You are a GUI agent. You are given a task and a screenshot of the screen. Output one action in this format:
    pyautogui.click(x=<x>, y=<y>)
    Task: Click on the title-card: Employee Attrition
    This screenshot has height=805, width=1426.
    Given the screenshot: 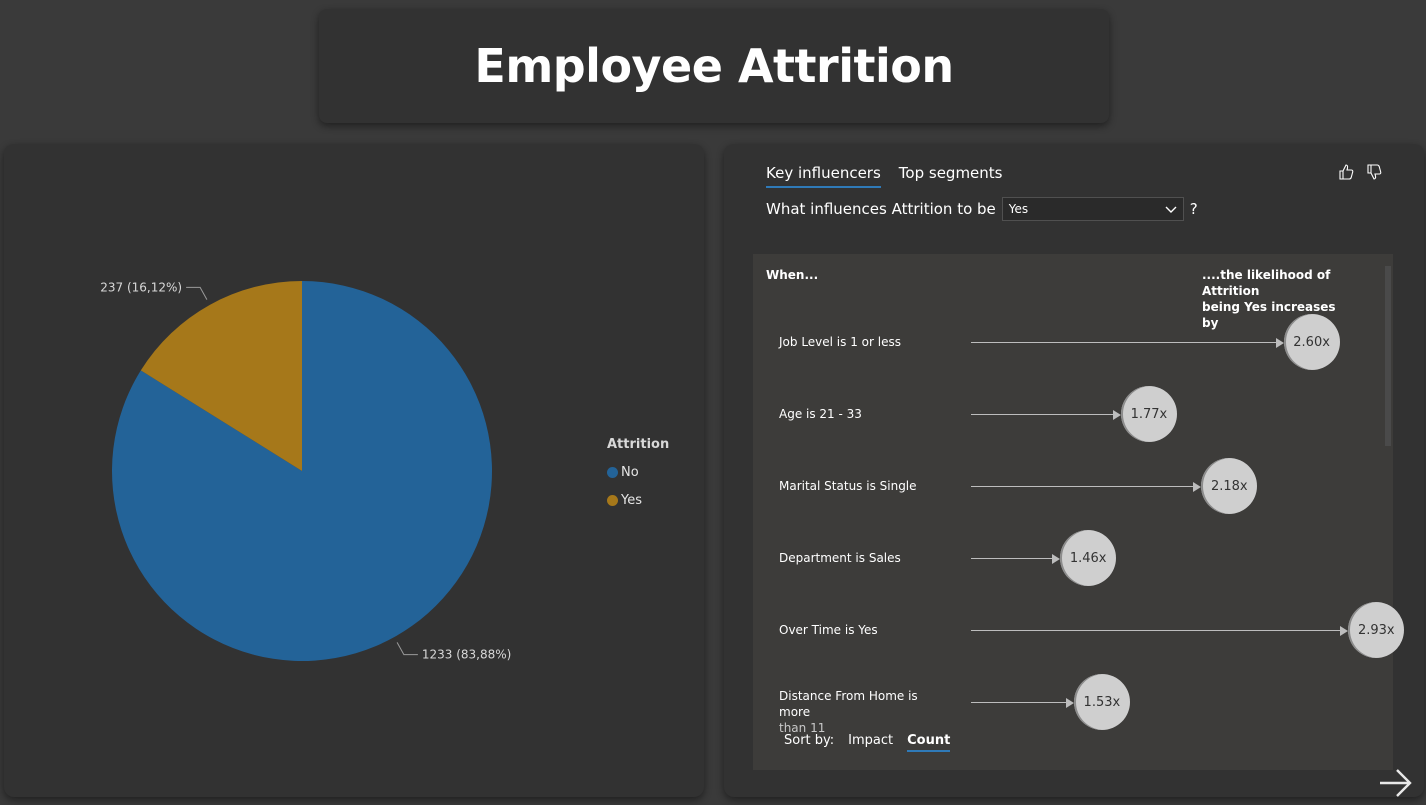 What is the action you would take?
    pyautogui.click(x=714, y=66)
    